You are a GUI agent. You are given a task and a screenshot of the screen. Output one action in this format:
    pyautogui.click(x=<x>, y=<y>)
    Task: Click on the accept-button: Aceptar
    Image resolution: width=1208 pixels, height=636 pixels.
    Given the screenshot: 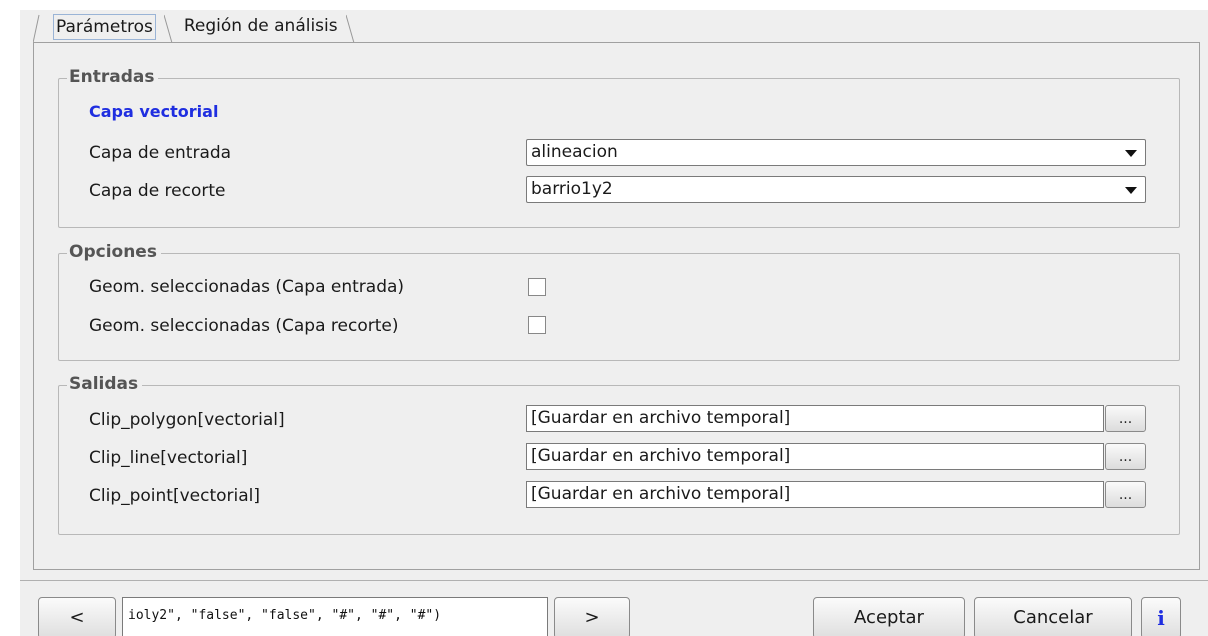 What is the action you would take?
    pyautogui.click(x=889, y=616)
    